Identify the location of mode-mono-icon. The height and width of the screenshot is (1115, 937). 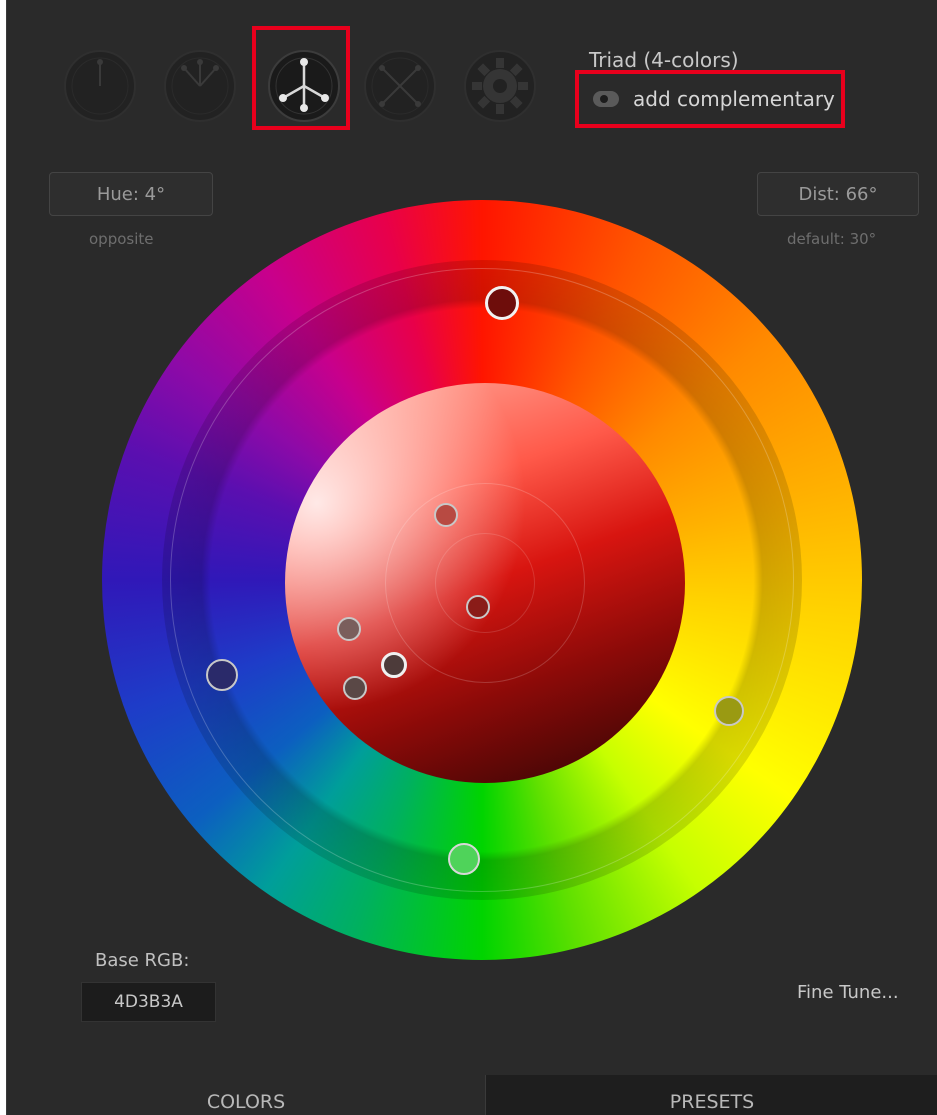
(100, 86).